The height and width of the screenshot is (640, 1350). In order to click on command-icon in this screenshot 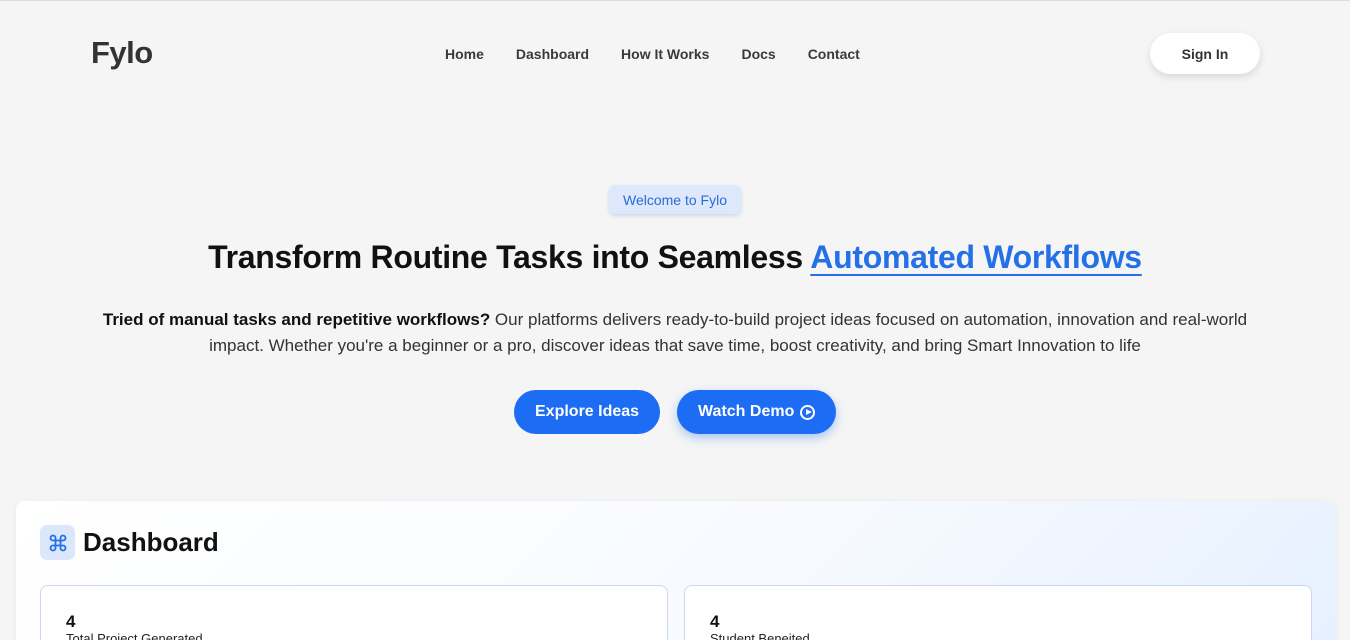, I will do `click(57, 542)`.